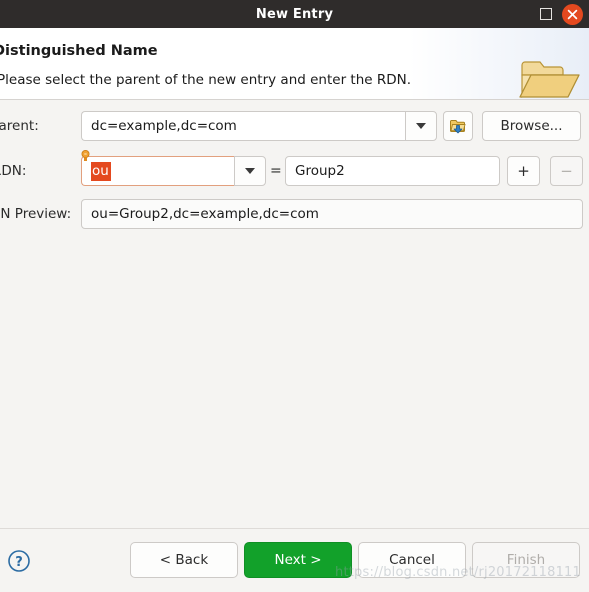  I want to click on parent-history-button, so click(458, 126).